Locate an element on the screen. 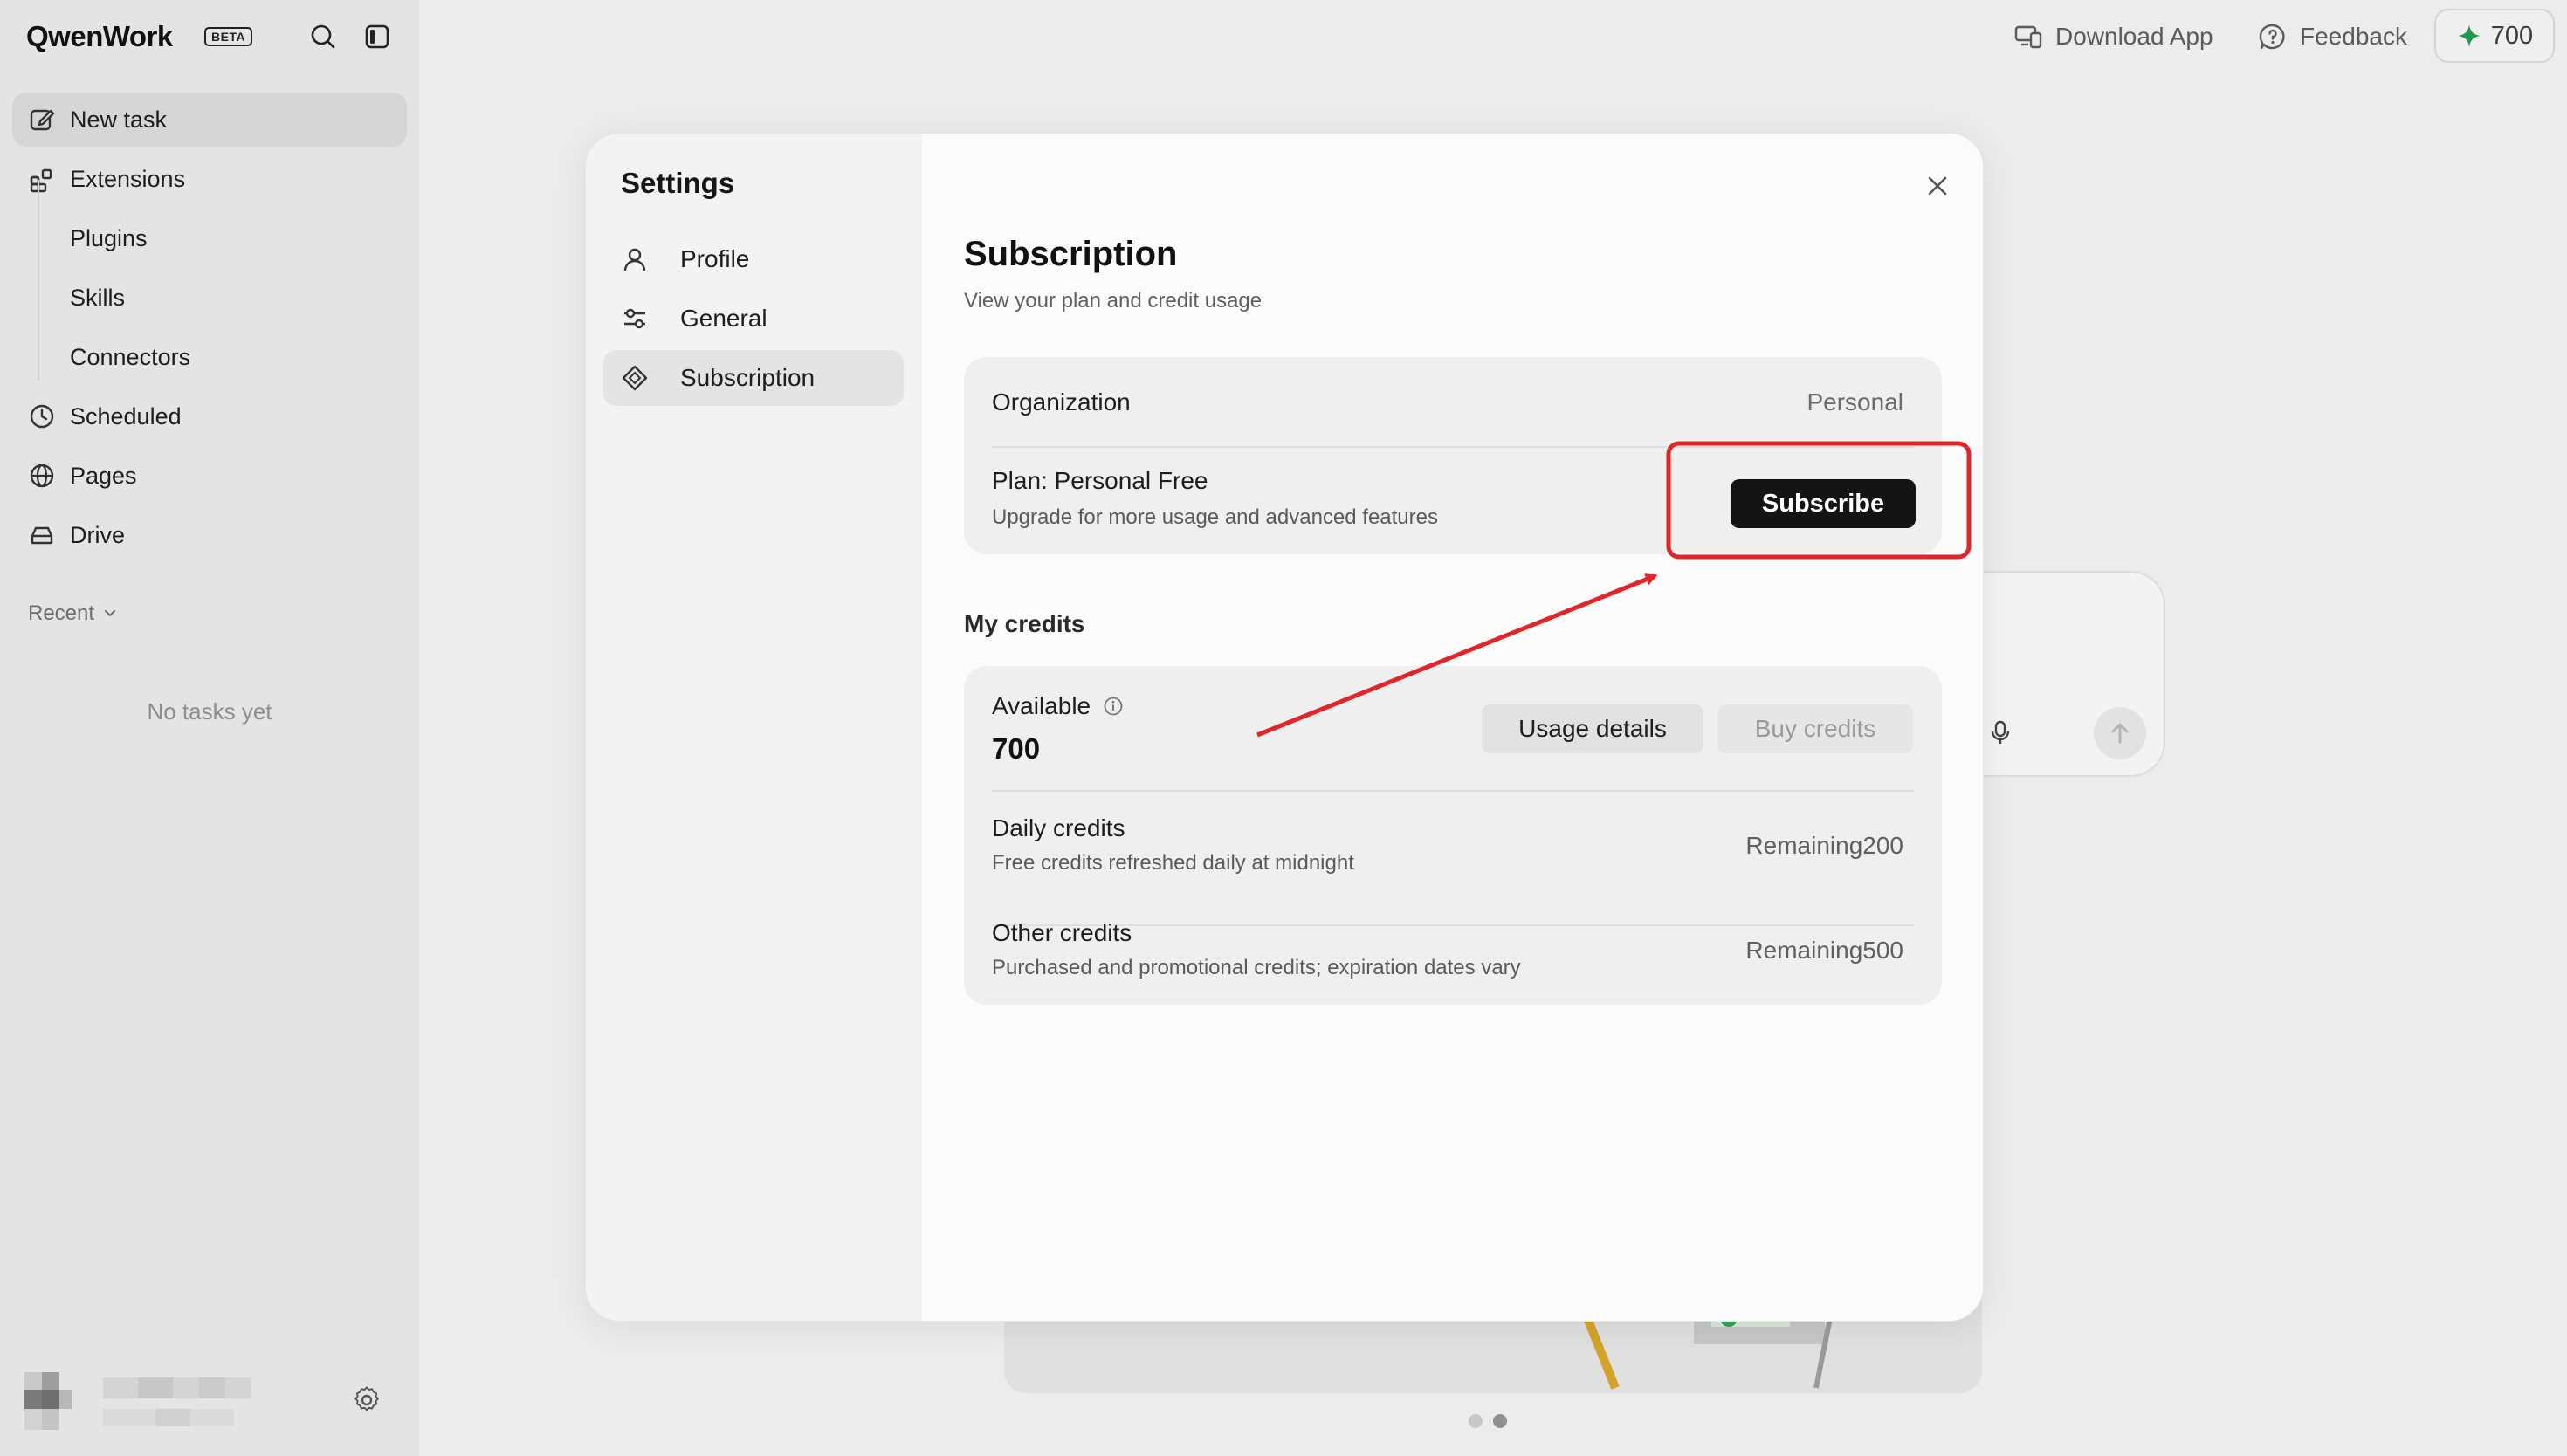 Image resolution: width=2567 pixels, height=1456 pixels. drive-icon is located at coordinates (42, 535).